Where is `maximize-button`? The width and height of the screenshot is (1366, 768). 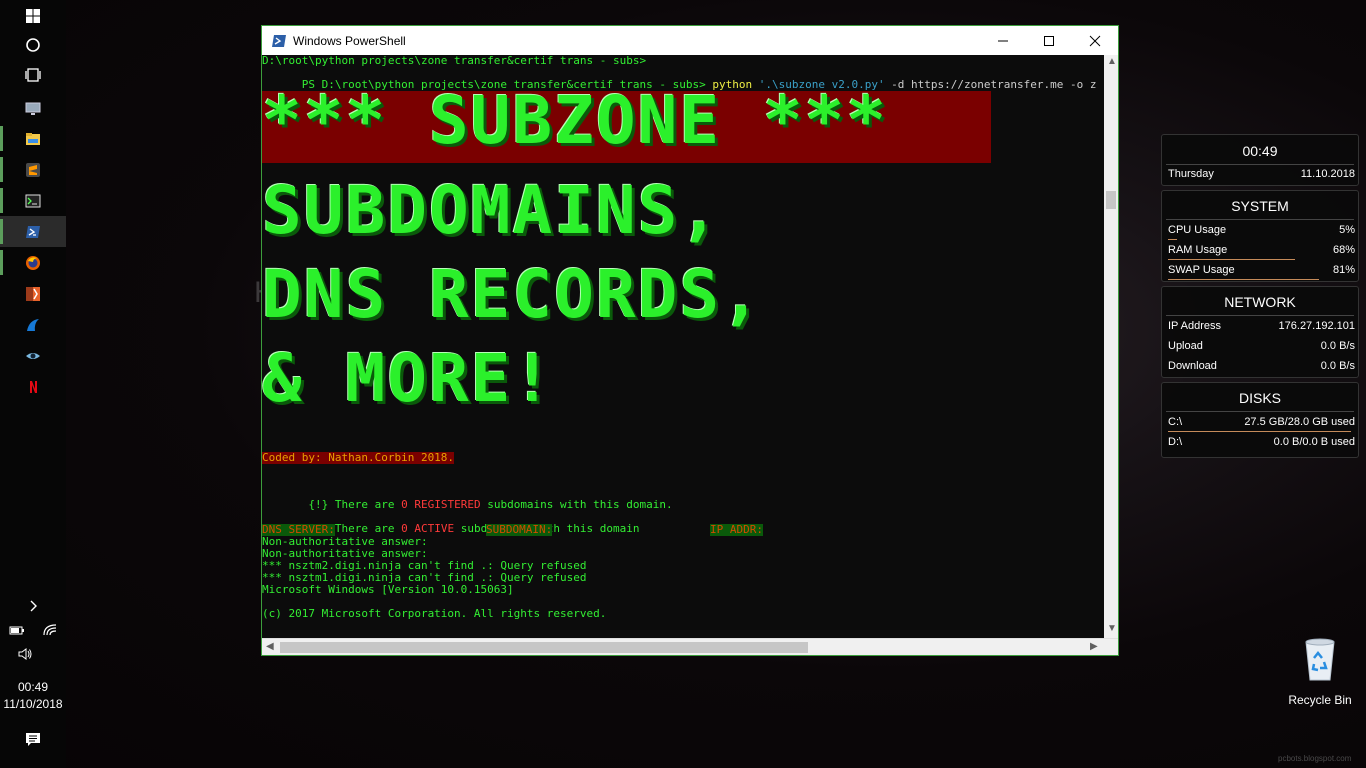 maximize-button is located at coordinates (1049, 40).